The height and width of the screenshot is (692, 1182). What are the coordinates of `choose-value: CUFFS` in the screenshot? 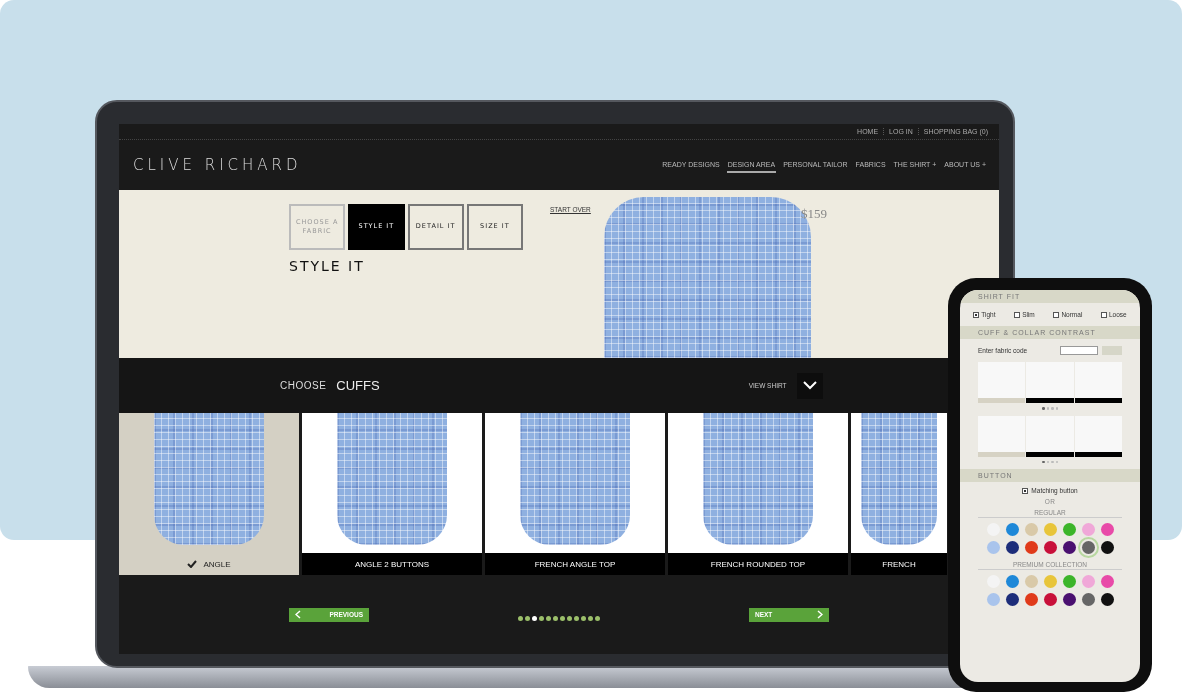 It's located at (358, 385).